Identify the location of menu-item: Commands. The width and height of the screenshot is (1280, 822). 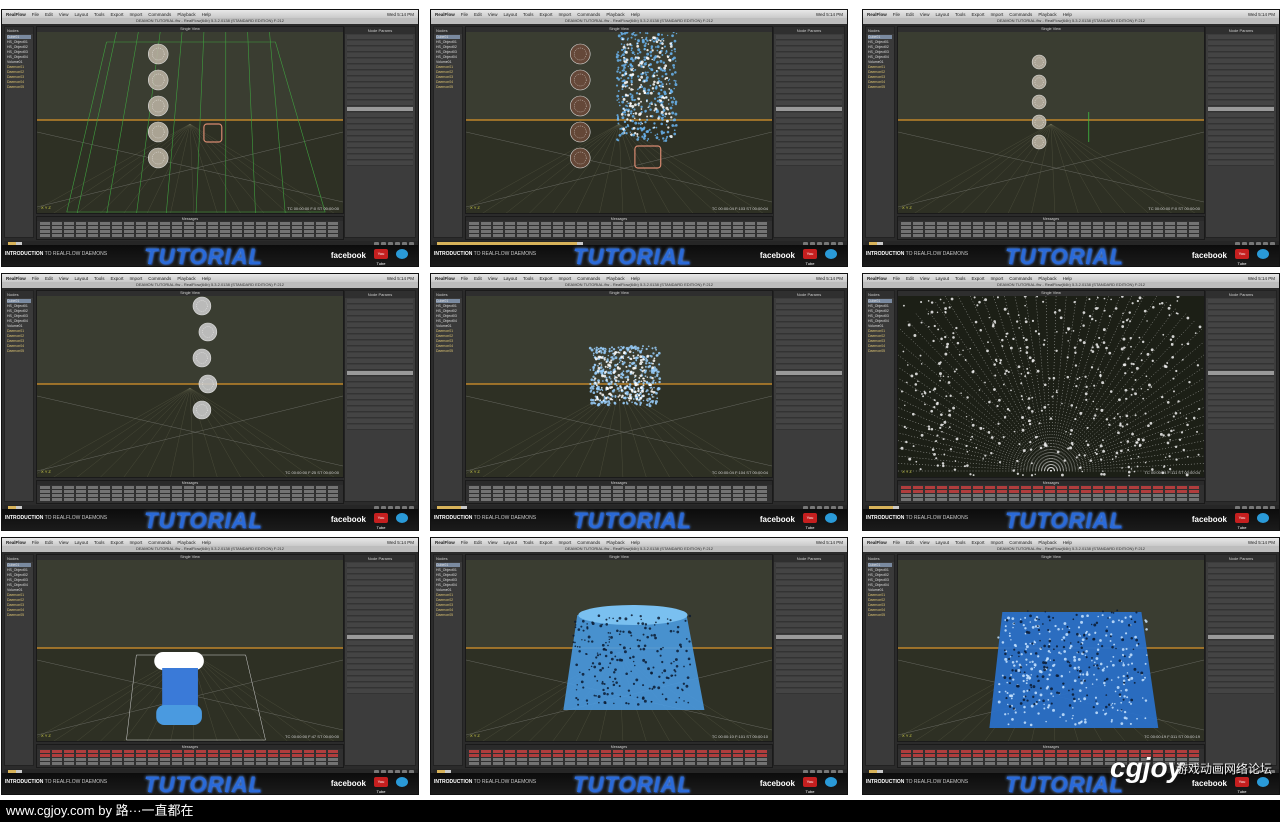
(159, 542).